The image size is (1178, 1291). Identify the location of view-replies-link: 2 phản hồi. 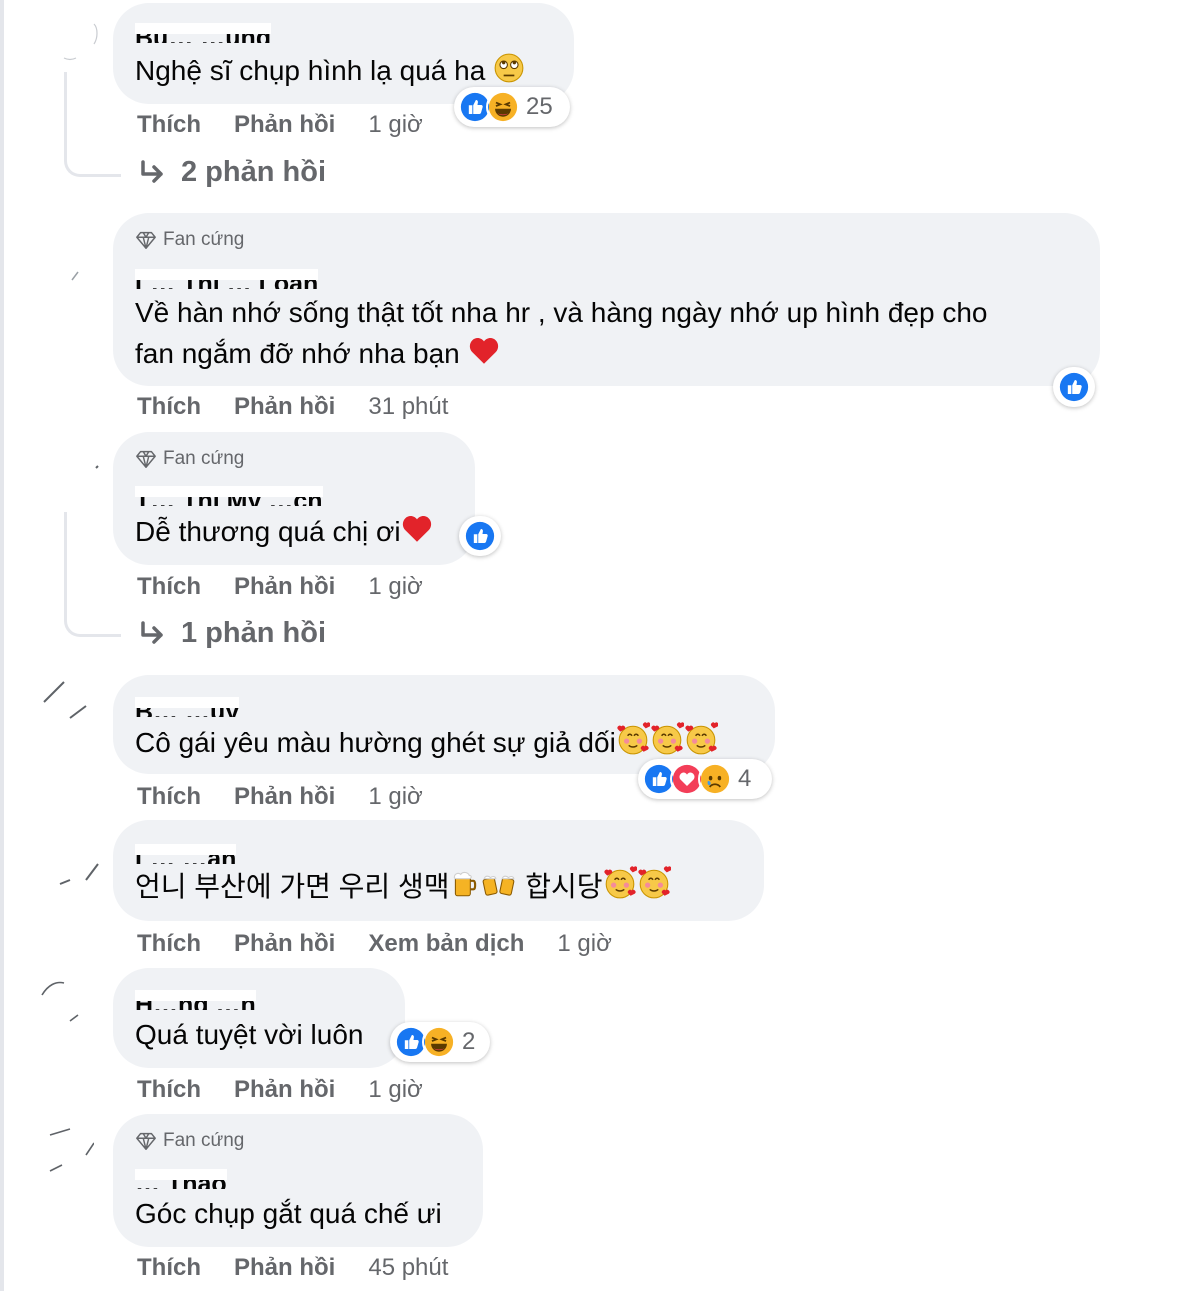
(231, 172).